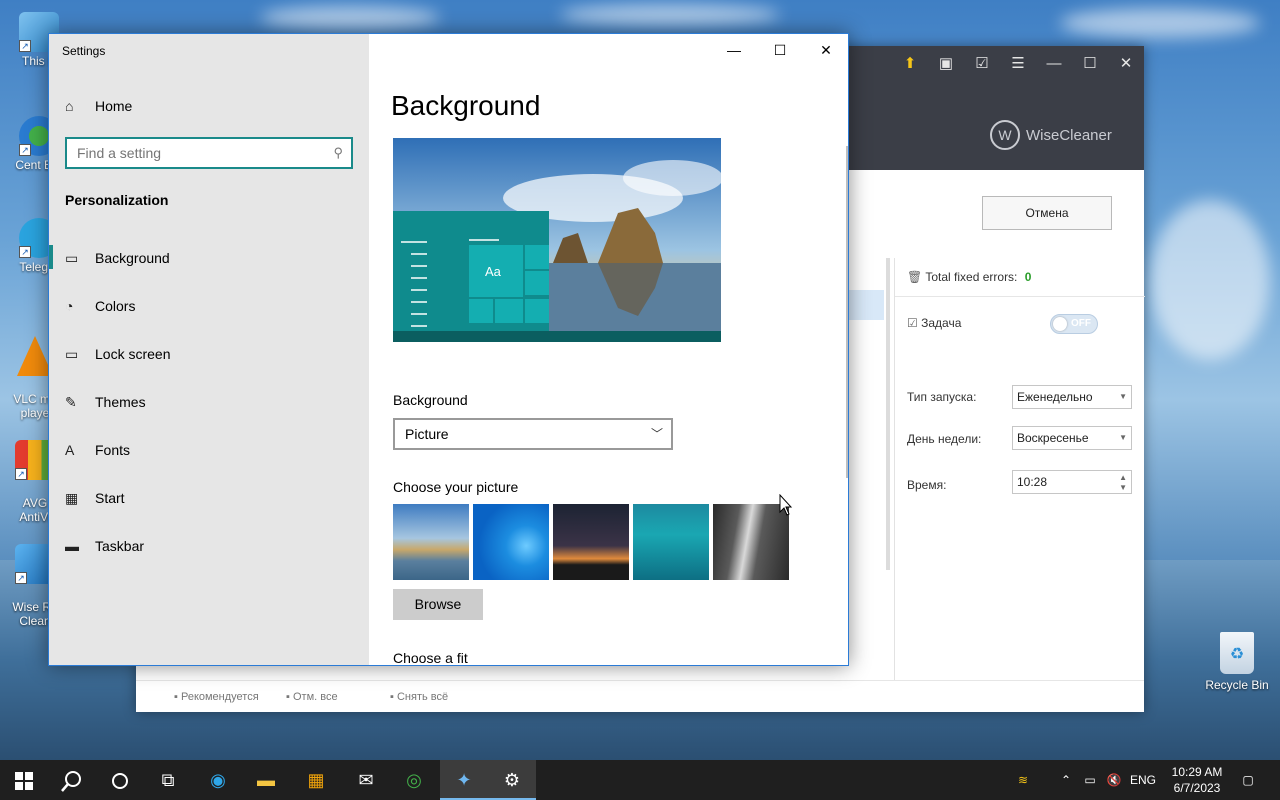 The image size is (1280, 800). What do you see at coordinates (1053, 438) in the screenshot?
I see `weekday-value: Воскресенье` at bounding box center [1053, 438].